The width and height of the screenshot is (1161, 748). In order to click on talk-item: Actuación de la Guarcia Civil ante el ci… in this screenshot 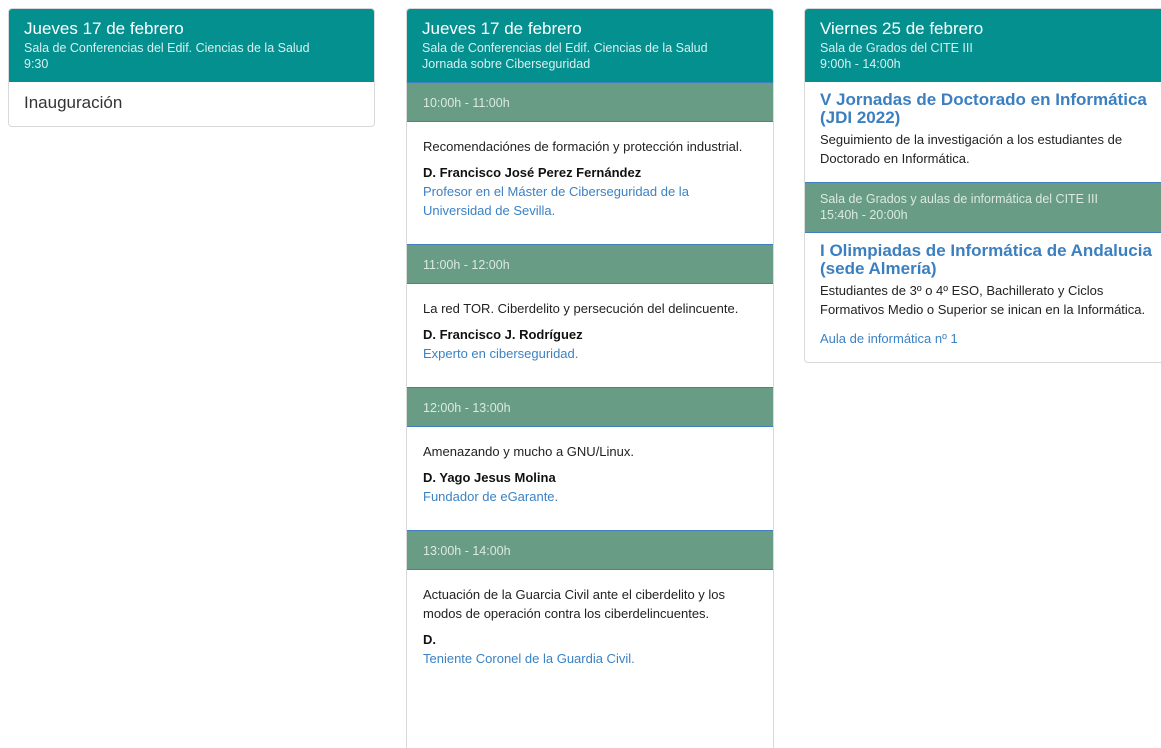, I will do `click(590, 631)`.